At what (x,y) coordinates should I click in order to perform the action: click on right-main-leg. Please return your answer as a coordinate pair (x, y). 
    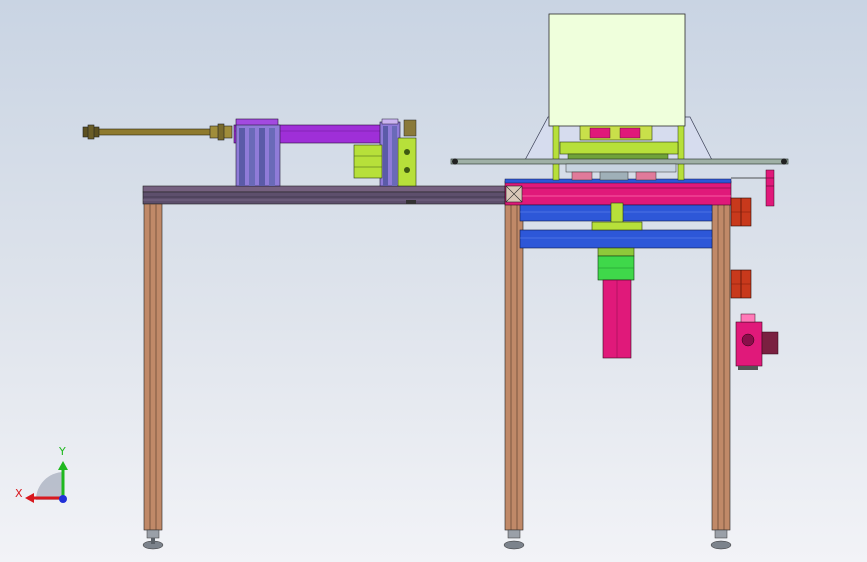
    Looking at the image, I should click on (721, 358).